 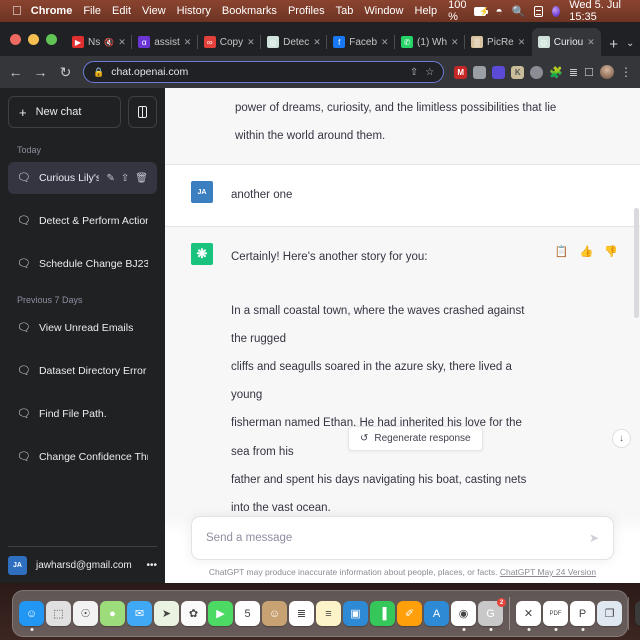 I want to click on dock-icon-grammarly: G2, so click(x=492, y=614).